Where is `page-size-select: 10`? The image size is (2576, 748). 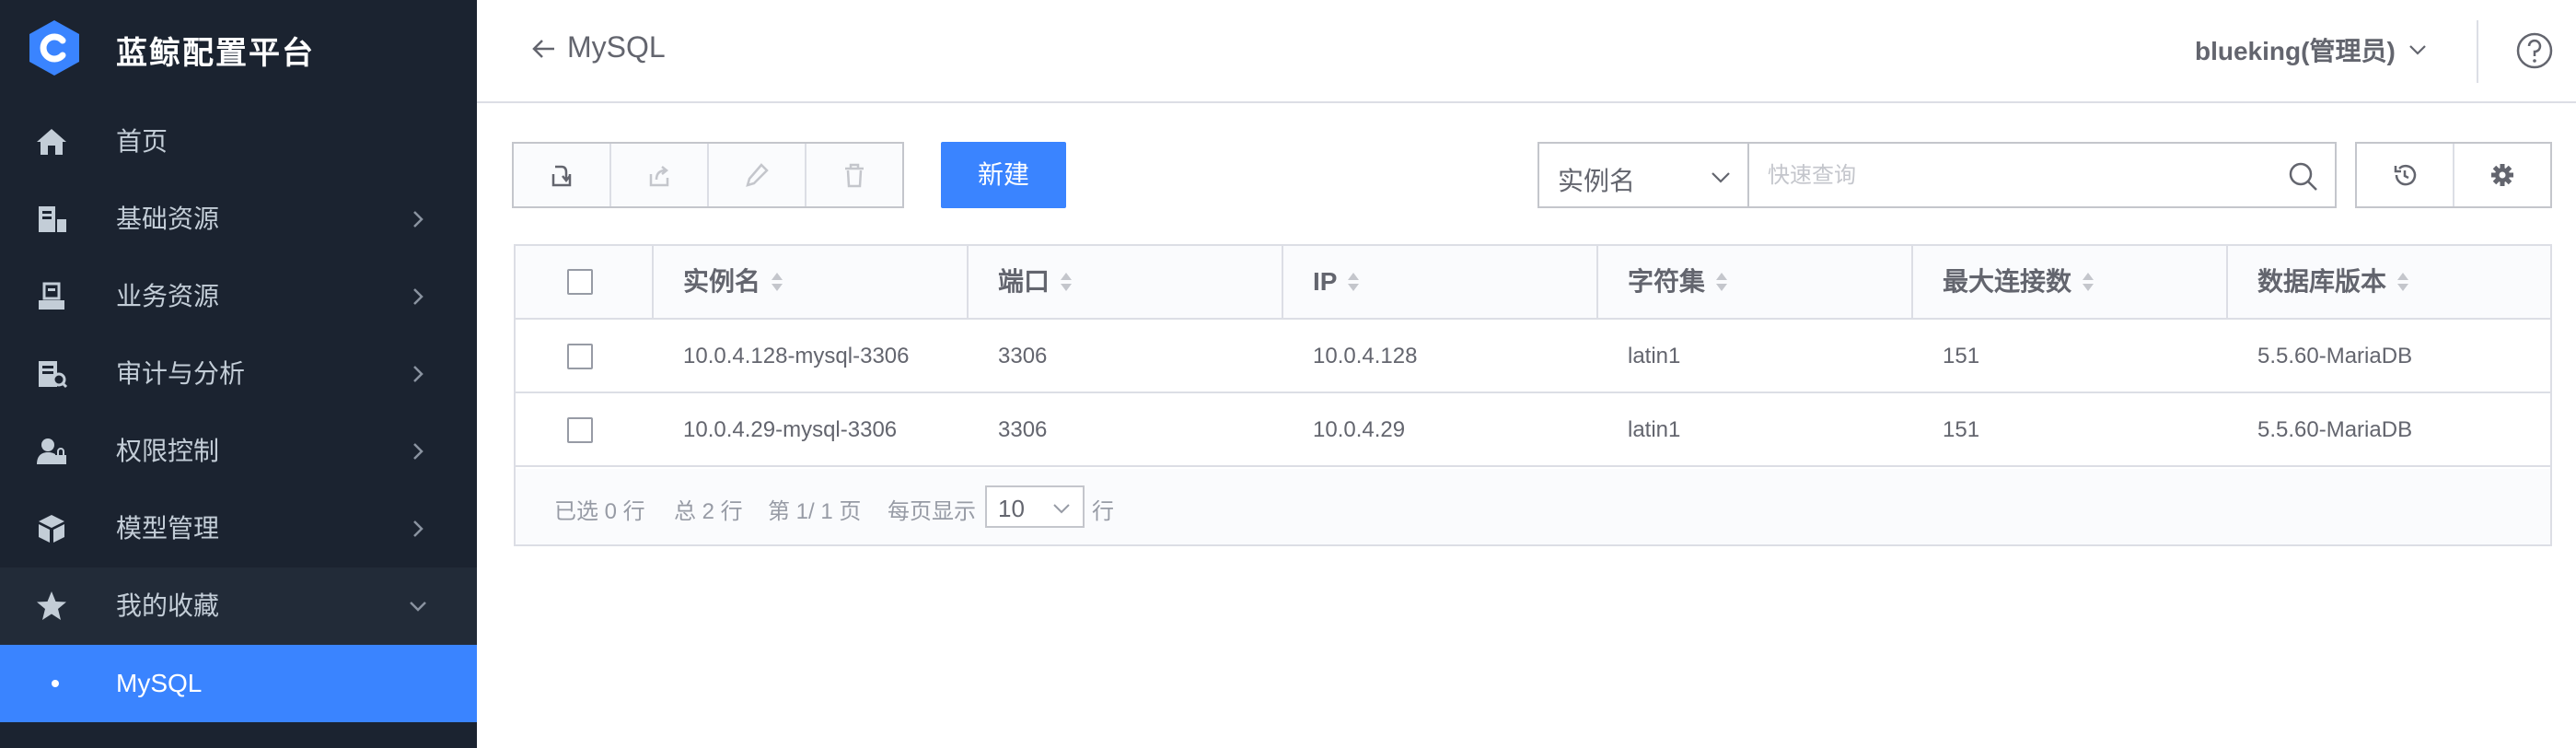
page-size-select: 10 is located at coordinates (1035, 506).